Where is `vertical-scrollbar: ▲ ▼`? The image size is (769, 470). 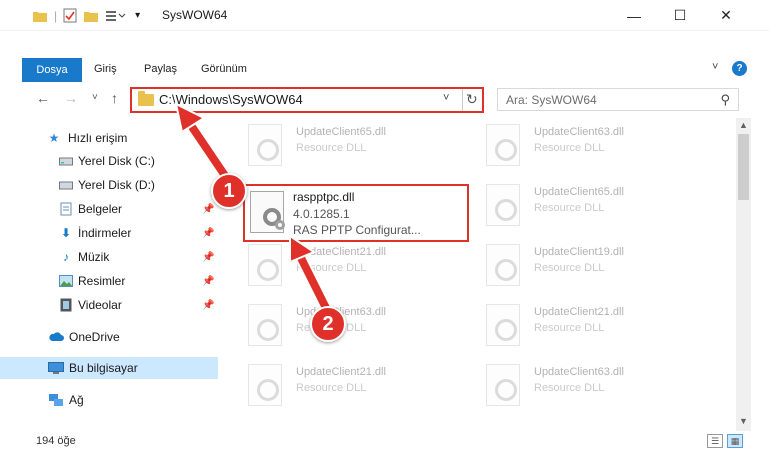
vertical-scrollbar: ▲ ▼ is located at coordinates (743, 274).